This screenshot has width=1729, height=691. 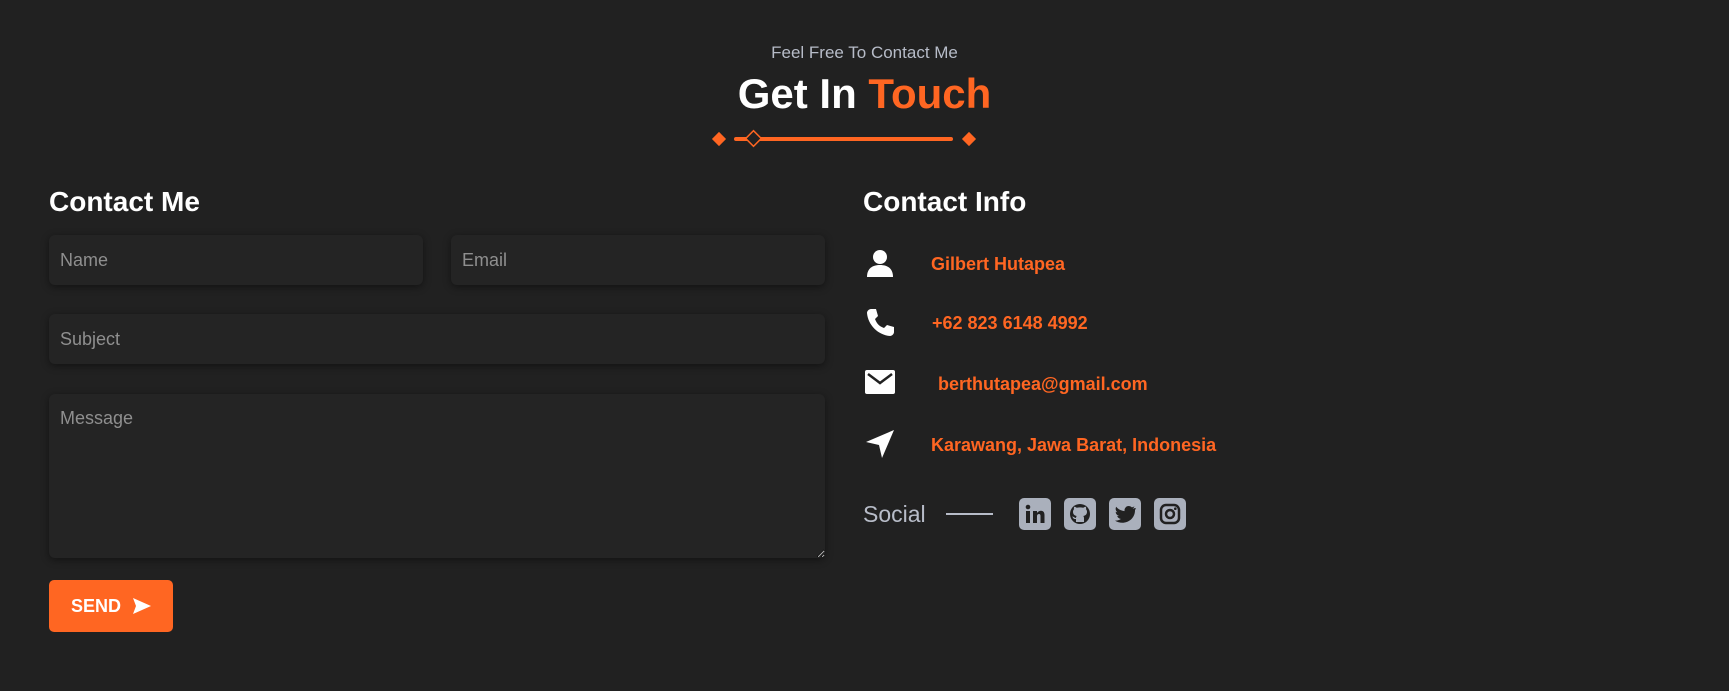 What do you see at coordinates (1035, 514) in the screenshot?
I see `linkedin-icon` at bounding box center [1035, 514].